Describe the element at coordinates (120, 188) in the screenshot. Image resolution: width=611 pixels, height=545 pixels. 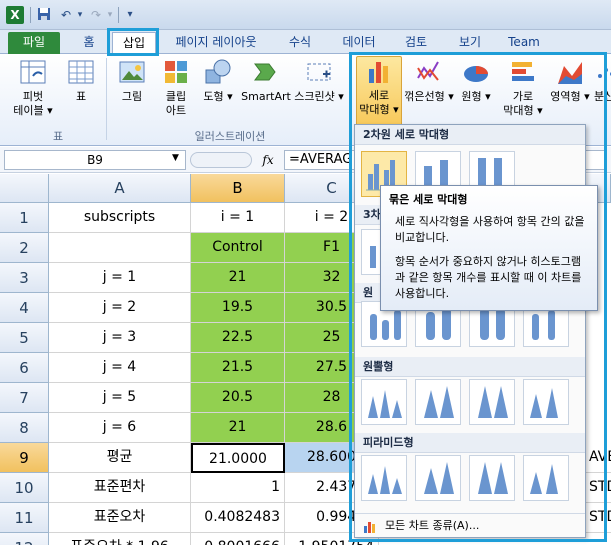
I see `column-header-a: A` at that location.